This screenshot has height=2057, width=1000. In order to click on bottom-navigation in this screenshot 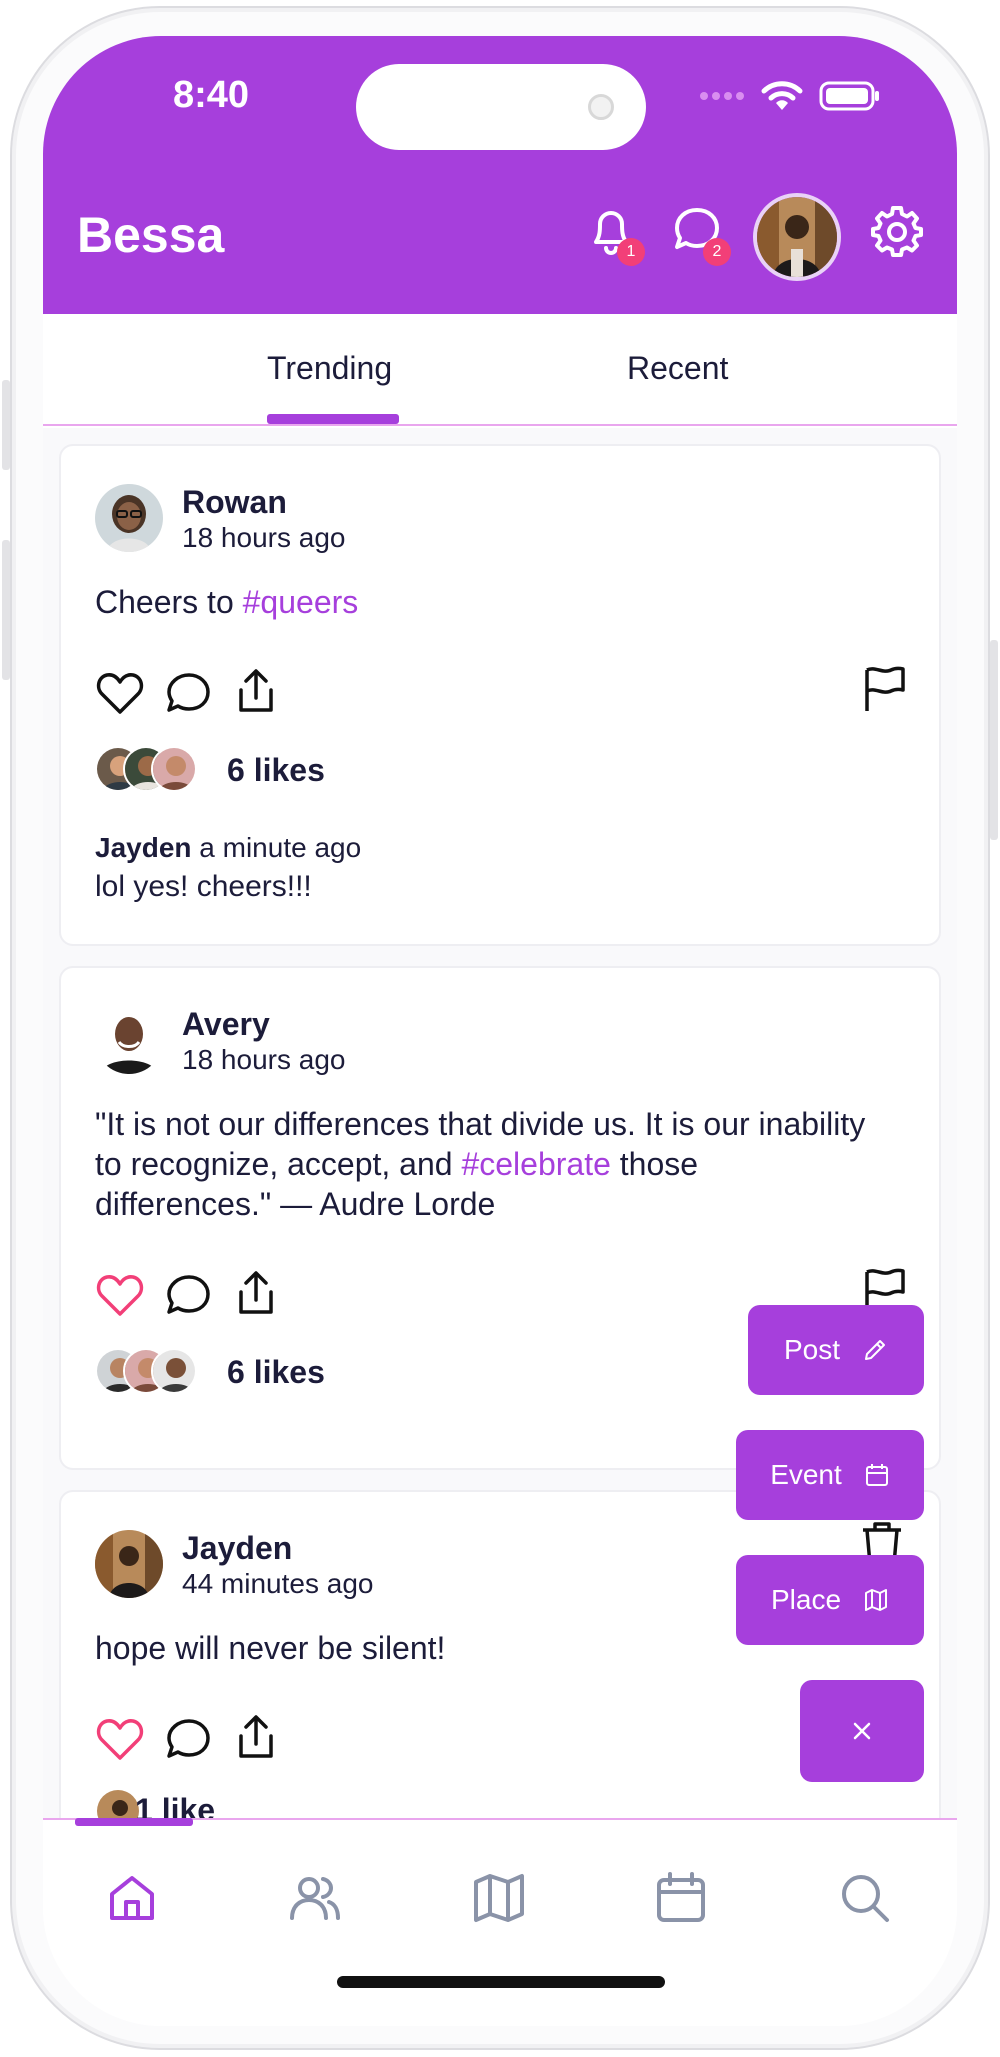, I will do `click(500, 1922)`.